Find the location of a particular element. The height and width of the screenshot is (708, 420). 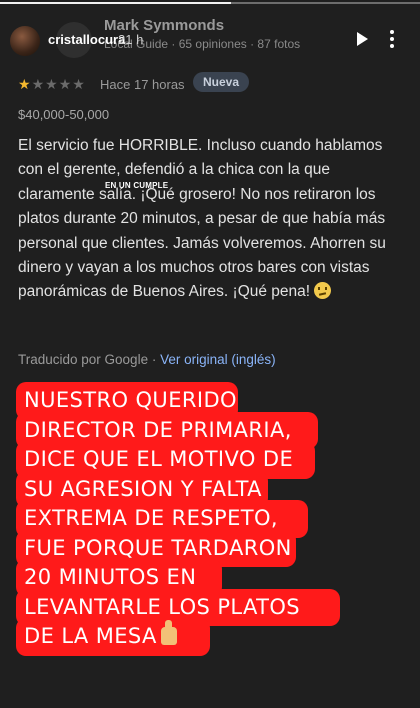

sticker-line: 20 MINUTOS EN is located at coordinates (110, 577).